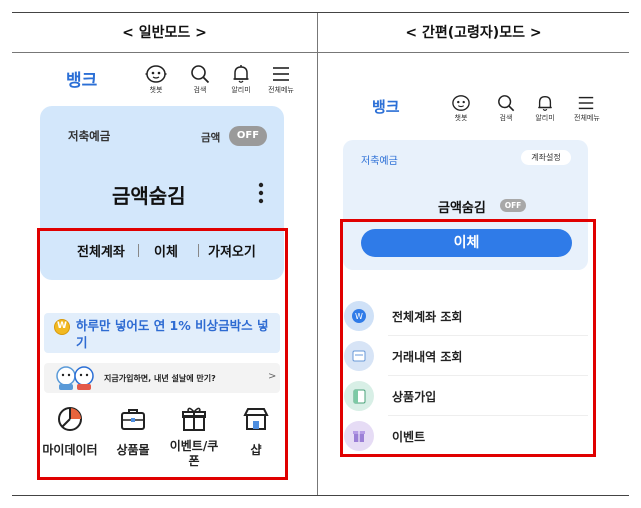 The image size is (641, 508). What do you see at coordinates (359, 436) in the screenshot?
I see `event-icon` at bounding box center [359, 436].